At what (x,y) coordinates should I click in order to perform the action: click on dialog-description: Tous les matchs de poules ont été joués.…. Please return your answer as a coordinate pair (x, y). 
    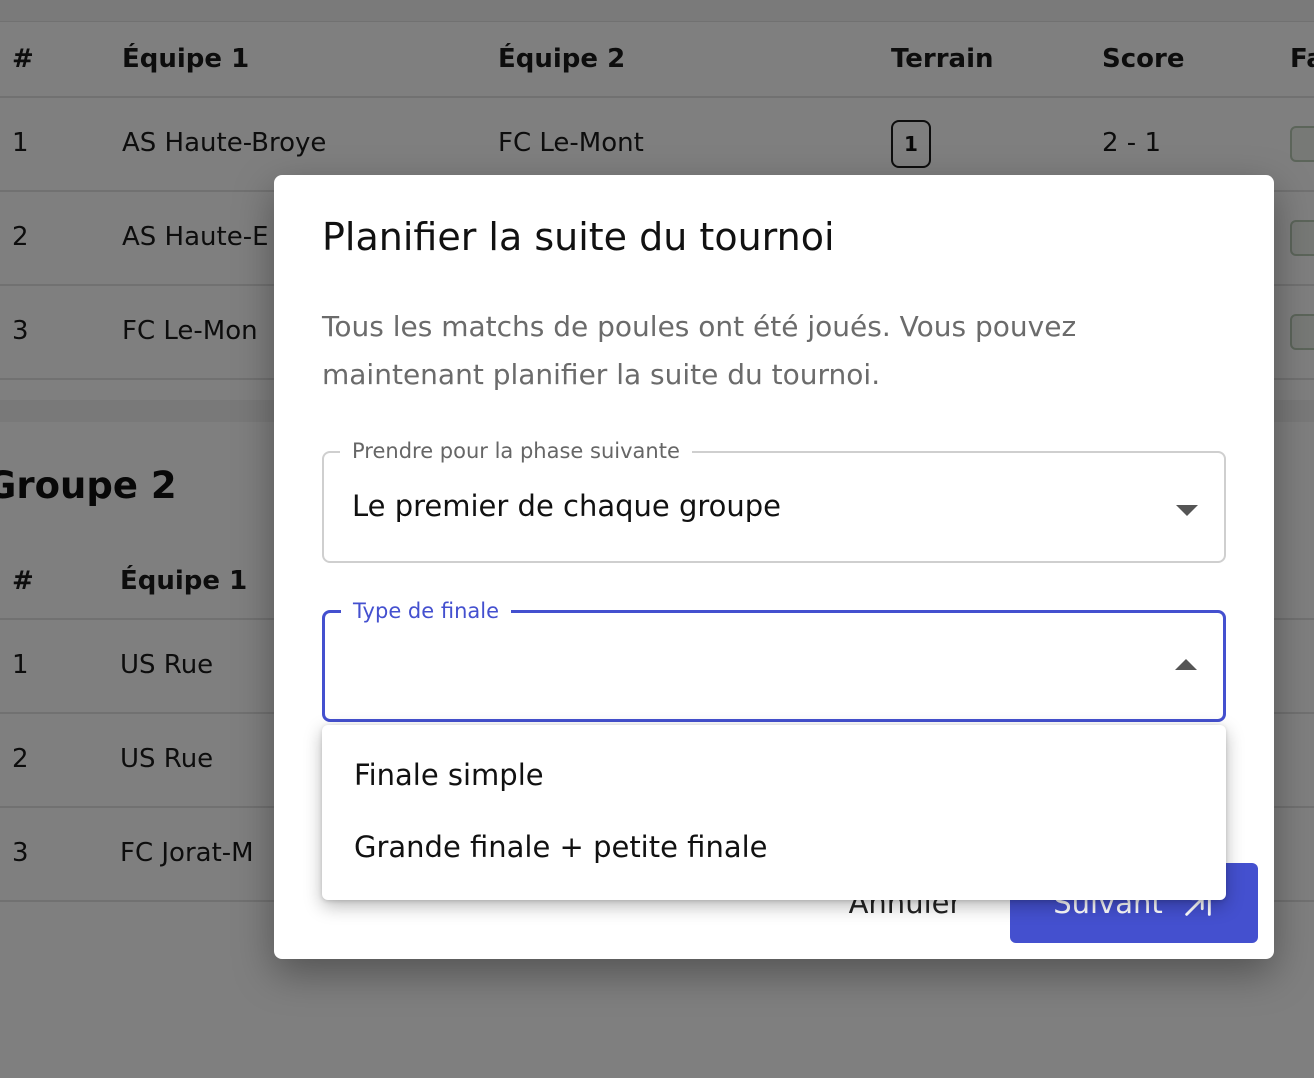
    Looking at the image, I should click on (699, 350).